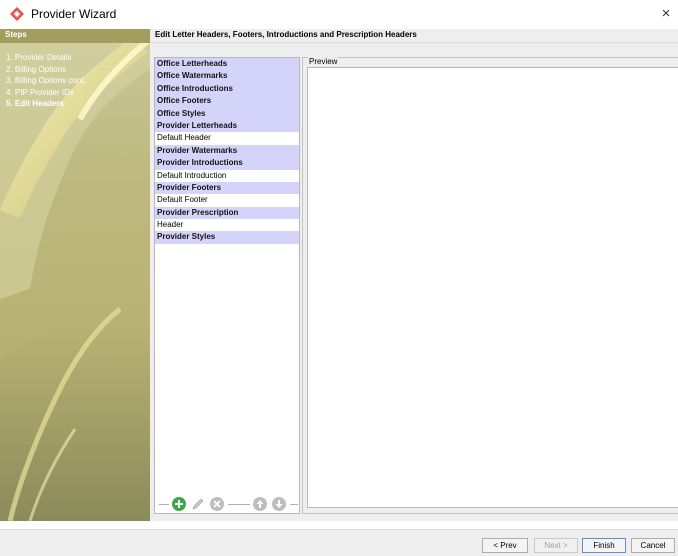  What do you see at coordinates (40, 92) in the screenshot?
I see `step-item: 4. PIP Provider IDs` at bounding box center [40, 92].